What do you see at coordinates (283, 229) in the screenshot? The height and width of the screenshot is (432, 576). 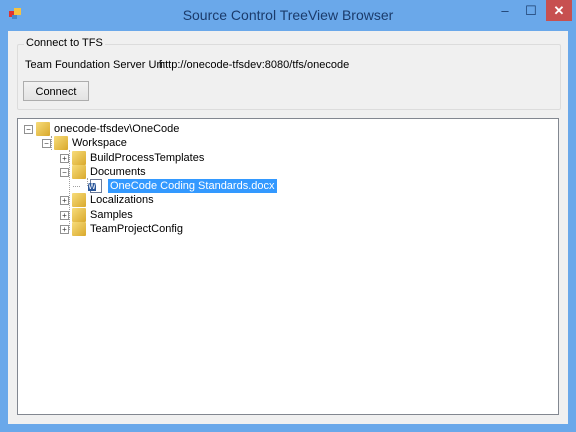 I see `tree-node: + TeamProjectConfig` at bounding box center [283, 229].